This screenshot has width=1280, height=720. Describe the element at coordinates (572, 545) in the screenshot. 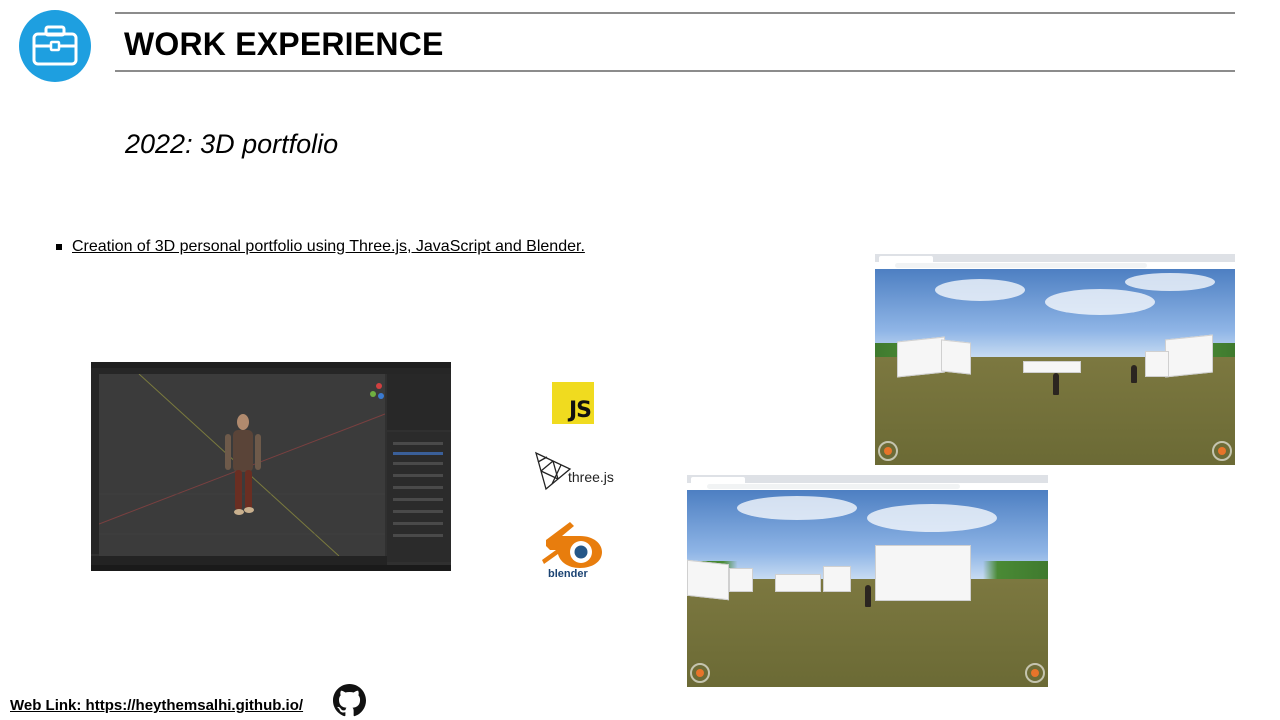

I see `blender-logo-icon` at that location.